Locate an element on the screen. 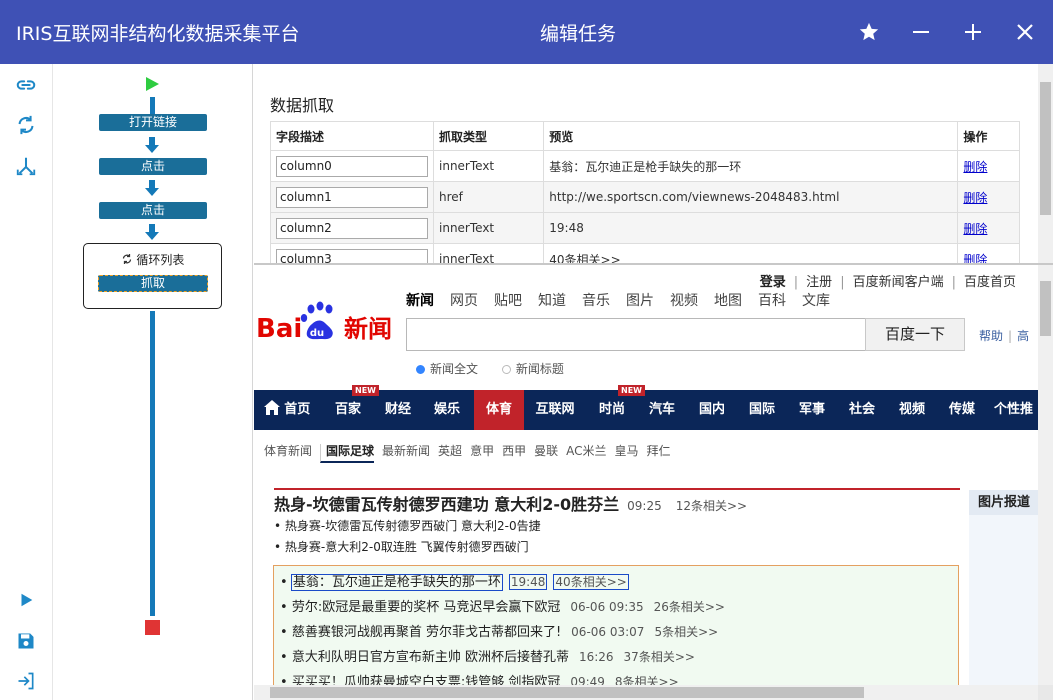 The image size is (1053, 700). nav-personalized: 个性推 is located at coordinates (1016, 410).